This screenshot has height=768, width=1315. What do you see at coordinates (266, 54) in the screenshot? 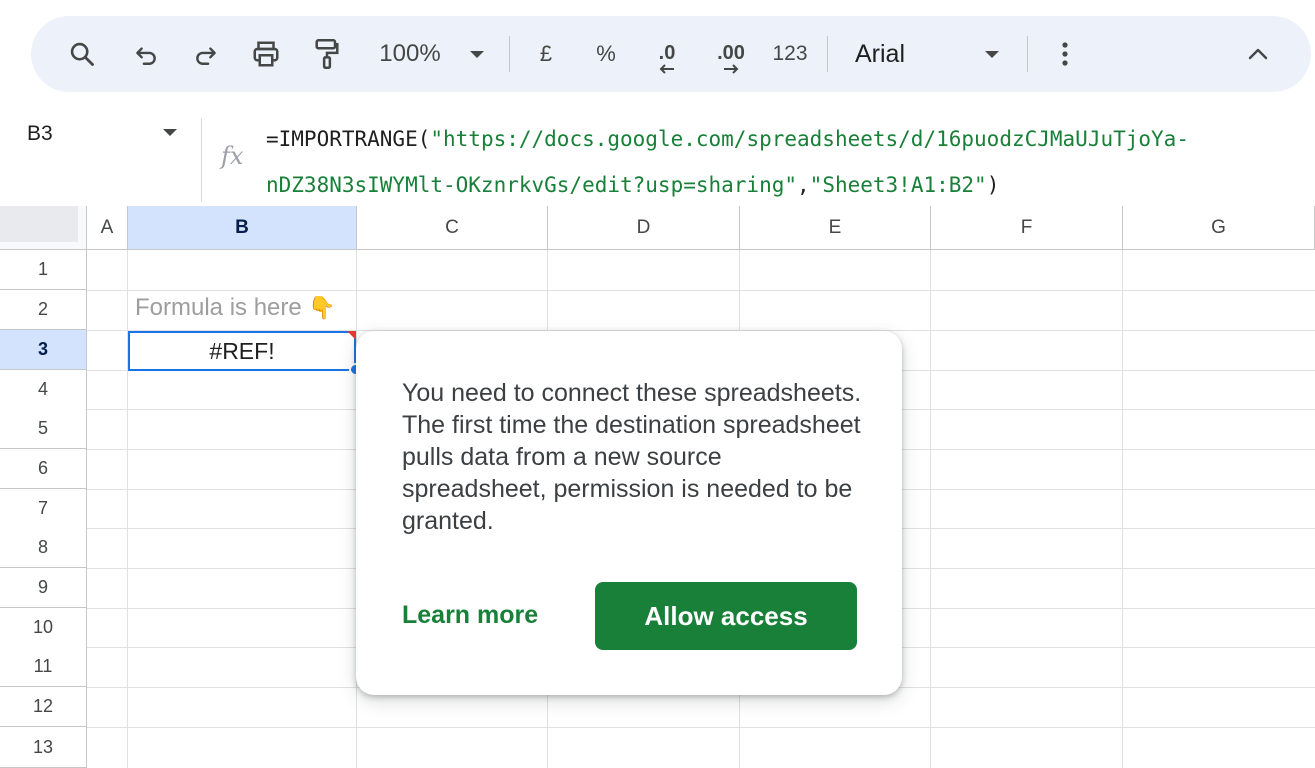
I see `print-icon` at bounding box center [266, 54].